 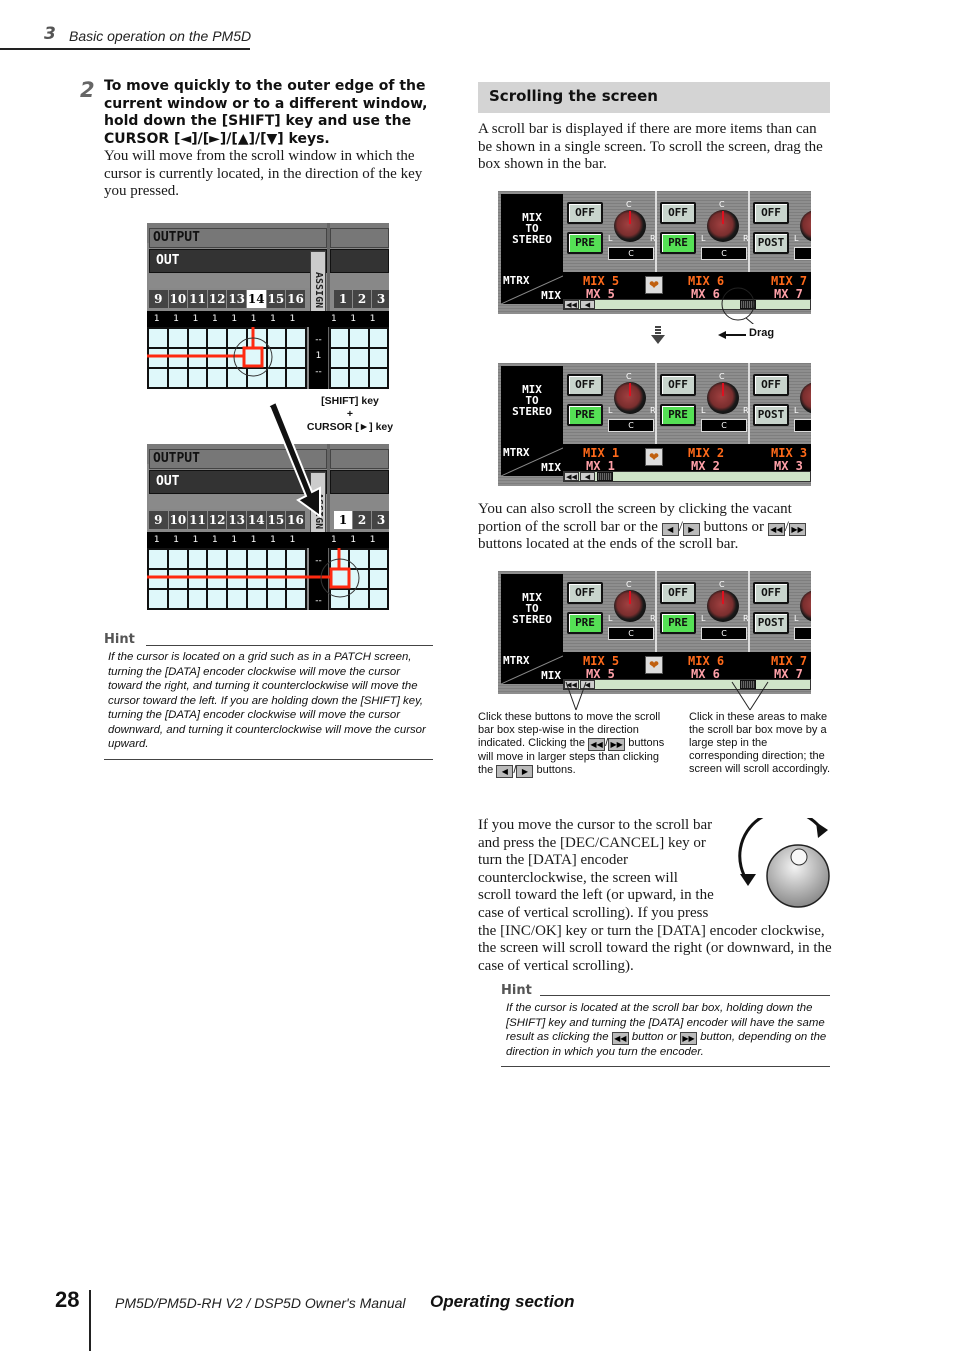 I want to click on channel-separator, so click(x=656, y=403).